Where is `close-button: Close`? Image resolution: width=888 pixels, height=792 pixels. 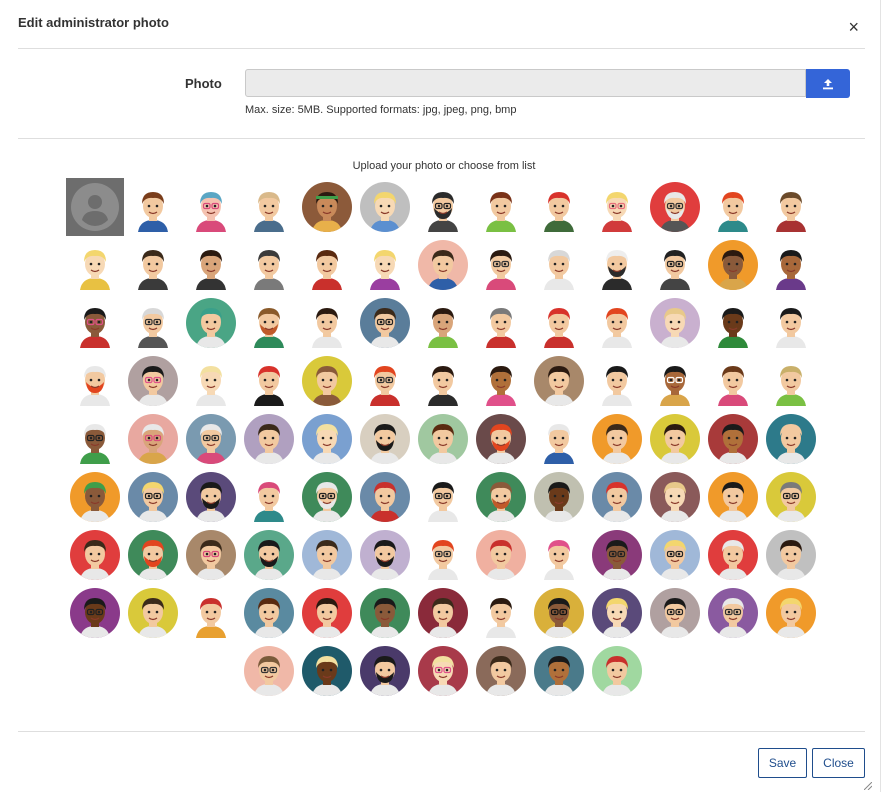
close-button: Close is located at coordinates (838, 763).